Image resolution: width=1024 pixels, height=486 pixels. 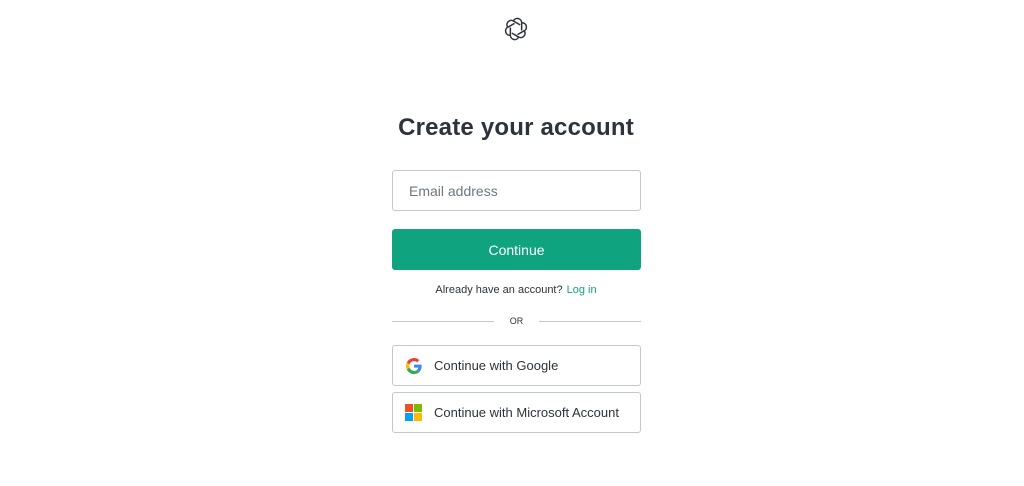 What do you see at coordinates (409, 417) in the screenshot?
I see `microsoft-icon-blue` at bounding box center [409, 417].